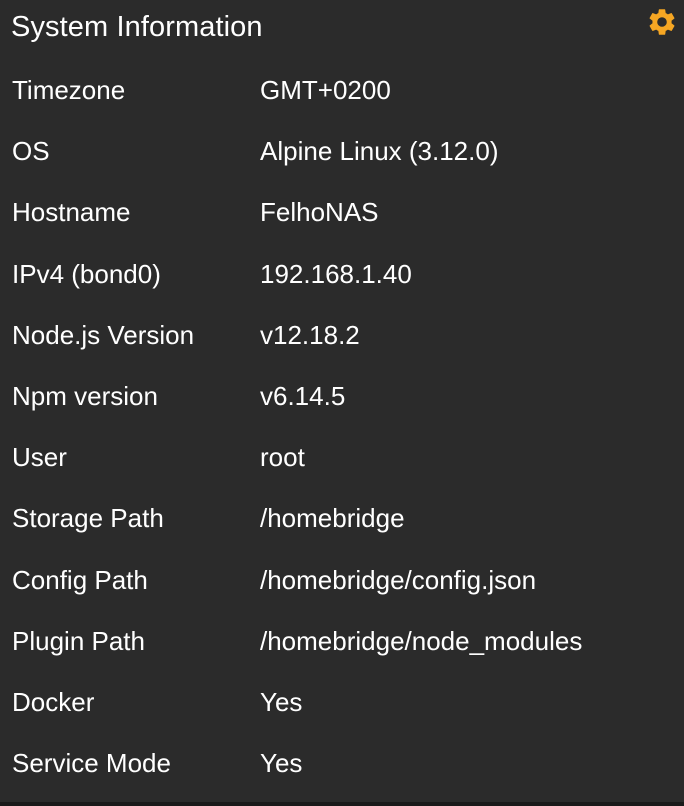  What do you see at coordinates (86, 273) in the screenshot?
I see `info-label: IPv4 (bond0)` at bounding box center [86, 273].